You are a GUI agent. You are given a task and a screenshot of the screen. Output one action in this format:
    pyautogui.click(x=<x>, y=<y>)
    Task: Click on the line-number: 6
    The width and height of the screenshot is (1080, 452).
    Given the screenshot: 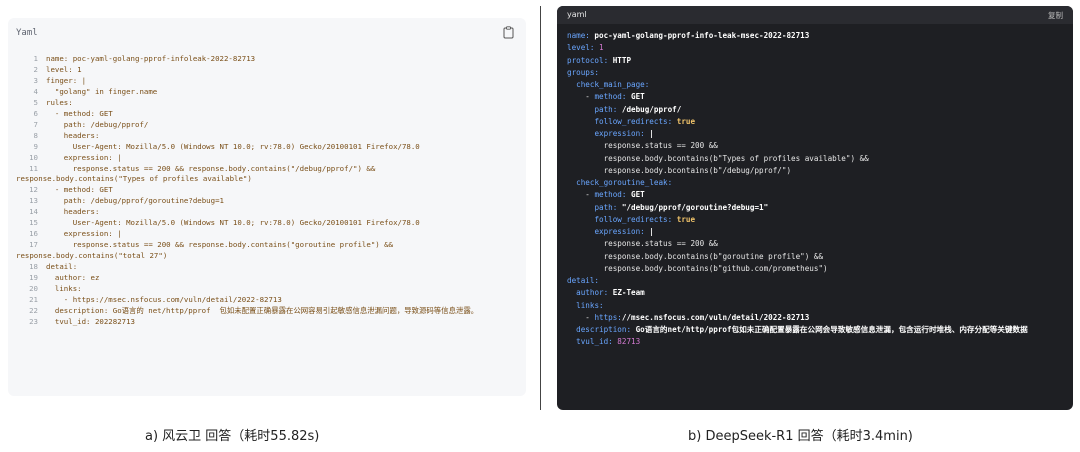 What is the action you would take?
    pyautogui.click(x=35, y=113)
    